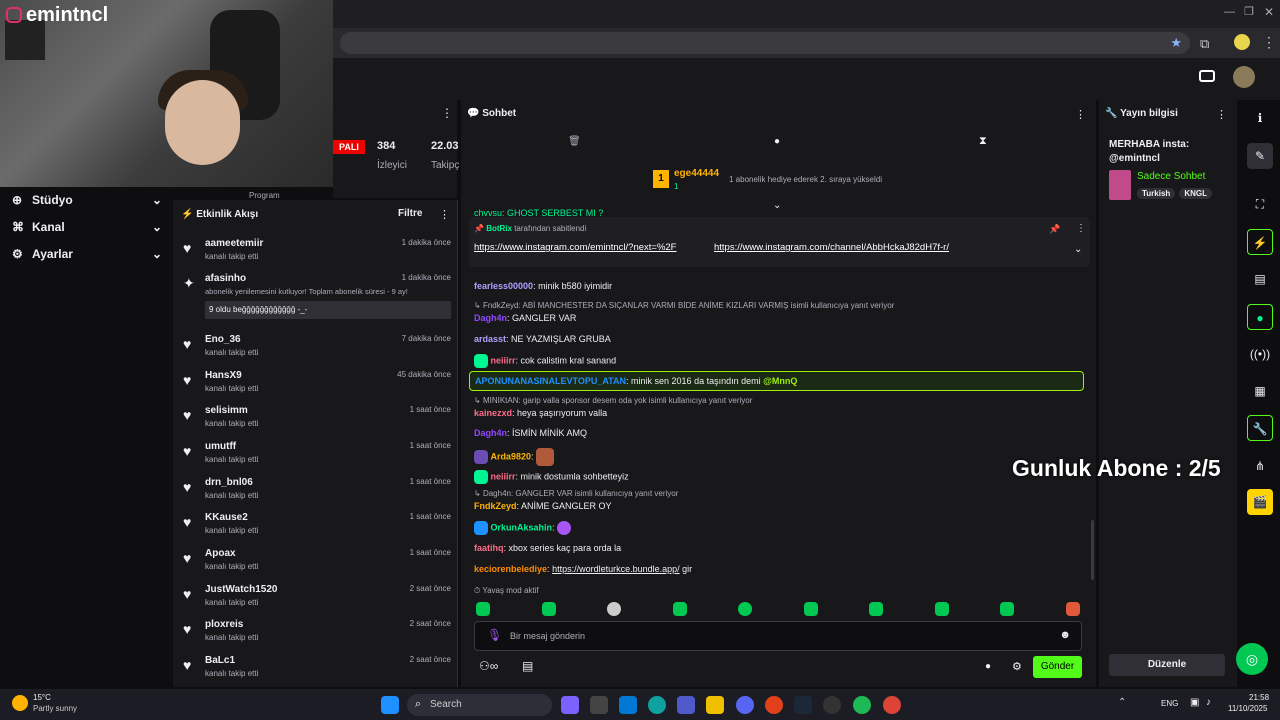 This screenshot has width=1280, height=720. What do you see at coordinates (67, 15) in the screenshot?
I see `channel-handle: emintncl` at bounding box center [67, 15].